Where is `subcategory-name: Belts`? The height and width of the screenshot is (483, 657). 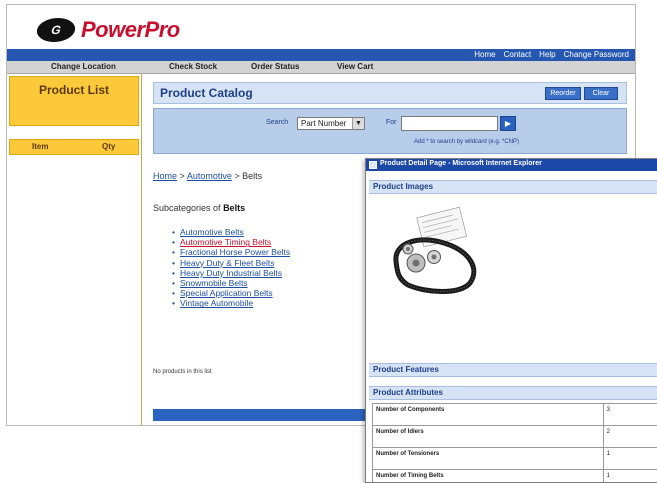
subcategory-name: Belts is located at coordinates (234, 208).